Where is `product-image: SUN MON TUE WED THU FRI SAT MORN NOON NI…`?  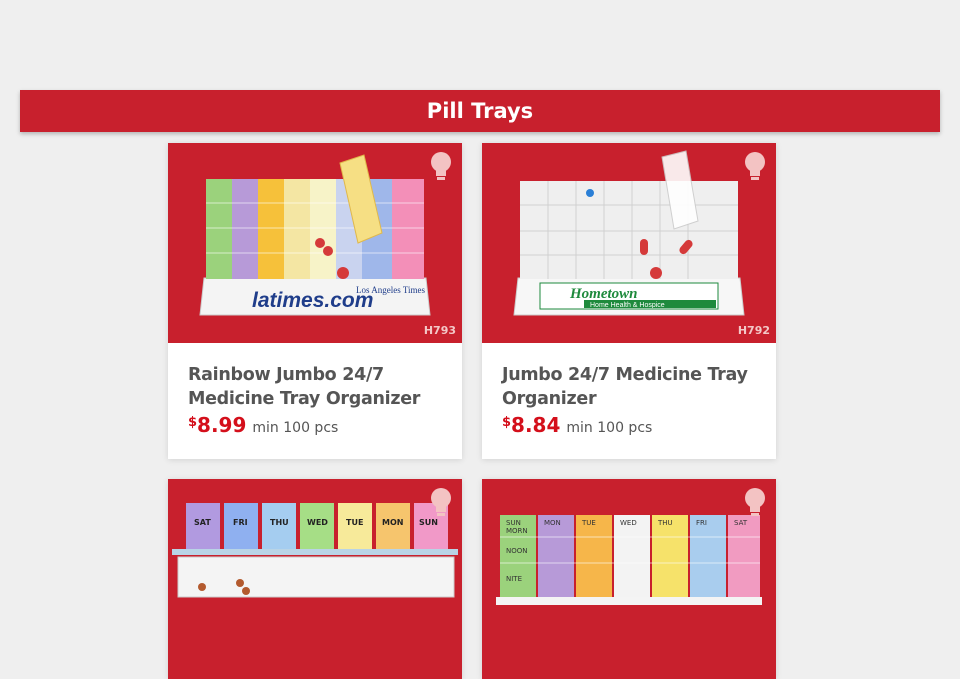
product-image: SUN MON TUE WED THU FRI SAT MORN NOON NI… is located at coordinates (629, 579).